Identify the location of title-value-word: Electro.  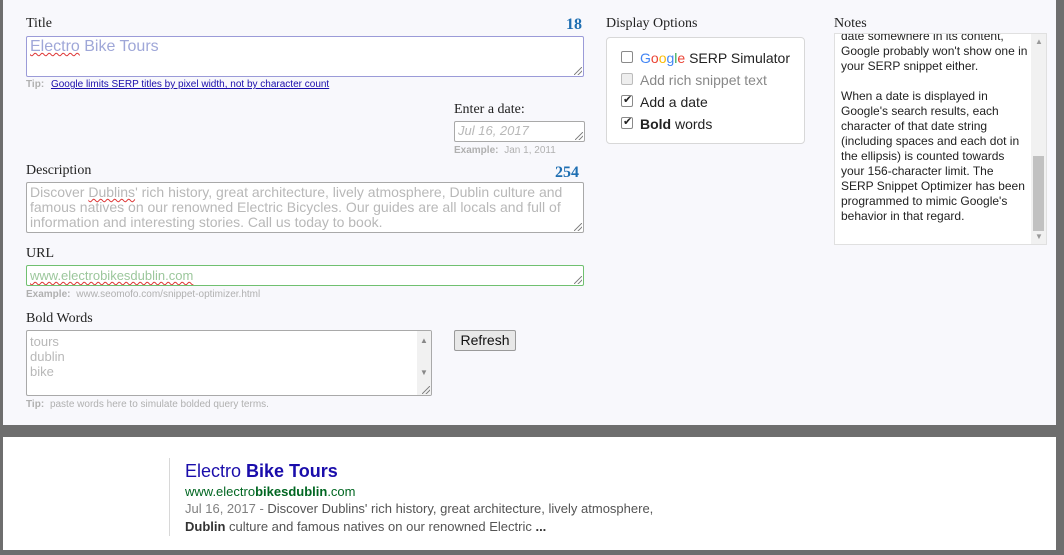
(55, 46).